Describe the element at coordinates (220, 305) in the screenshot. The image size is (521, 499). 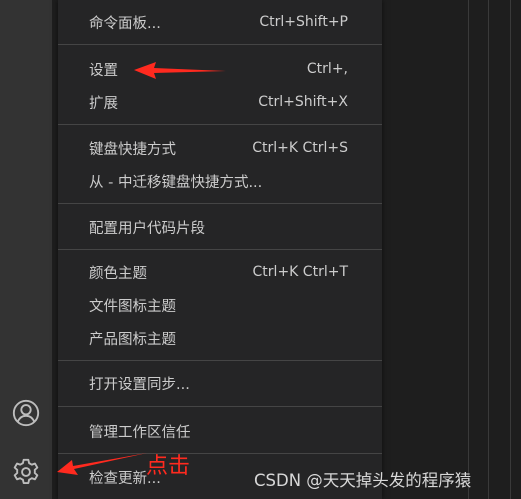
I see `menu-item-file-icon-theme: 文件图标主题` at that location.